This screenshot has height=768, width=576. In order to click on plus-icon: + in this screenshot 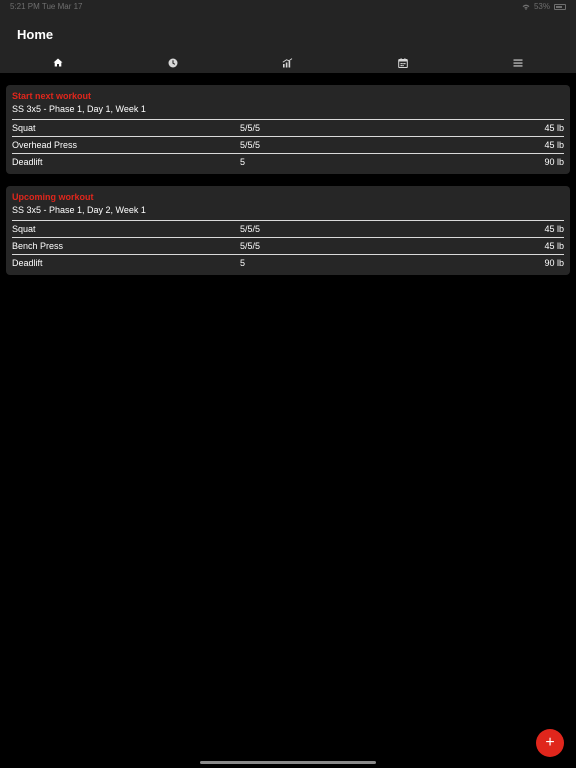, I will do `click(550, 742)`.